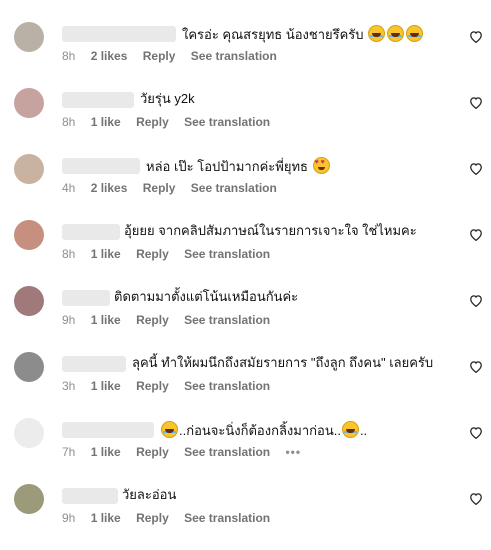 The width and height of the screenshot is (491, 550). Describe the element at coordinates (303, 34) in the screenshot. I see `comment-text: ใครอ่ะ คุณสรยุทธ น้องชายรึครับ` at that location.